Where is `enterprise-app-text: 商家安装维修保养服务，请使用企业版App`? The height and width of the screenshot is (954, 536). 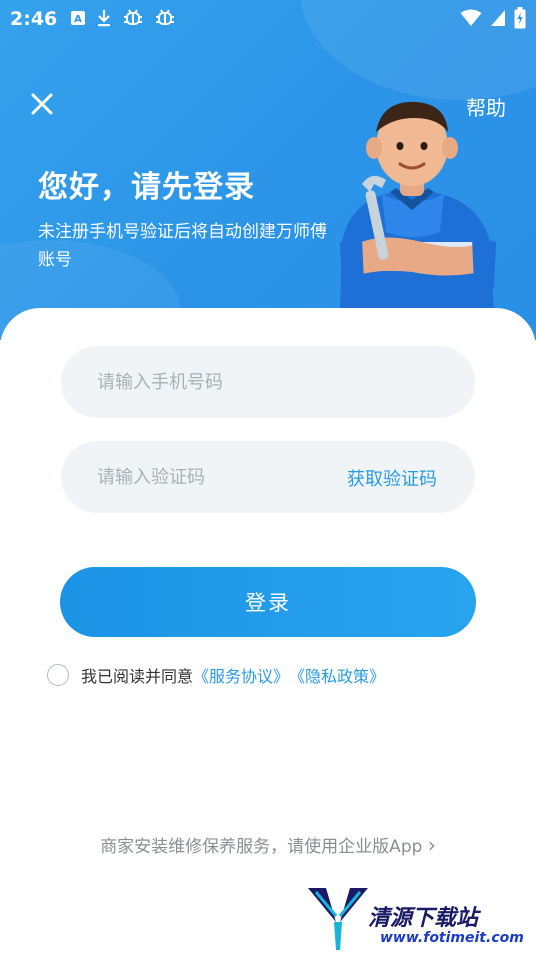 enterprise-app-text: 商家安装维修保养服务，请使用企业版App is located at coordinates (261, 847).